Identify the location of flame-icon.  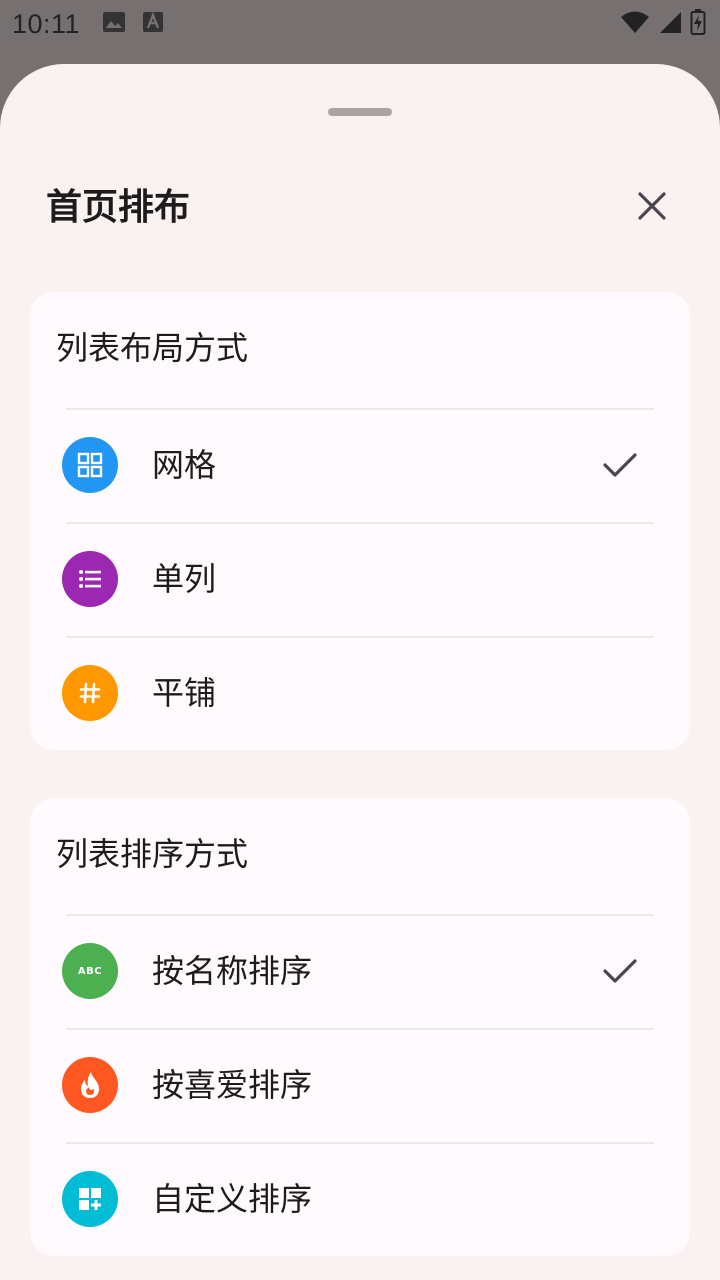
(90, 1085).